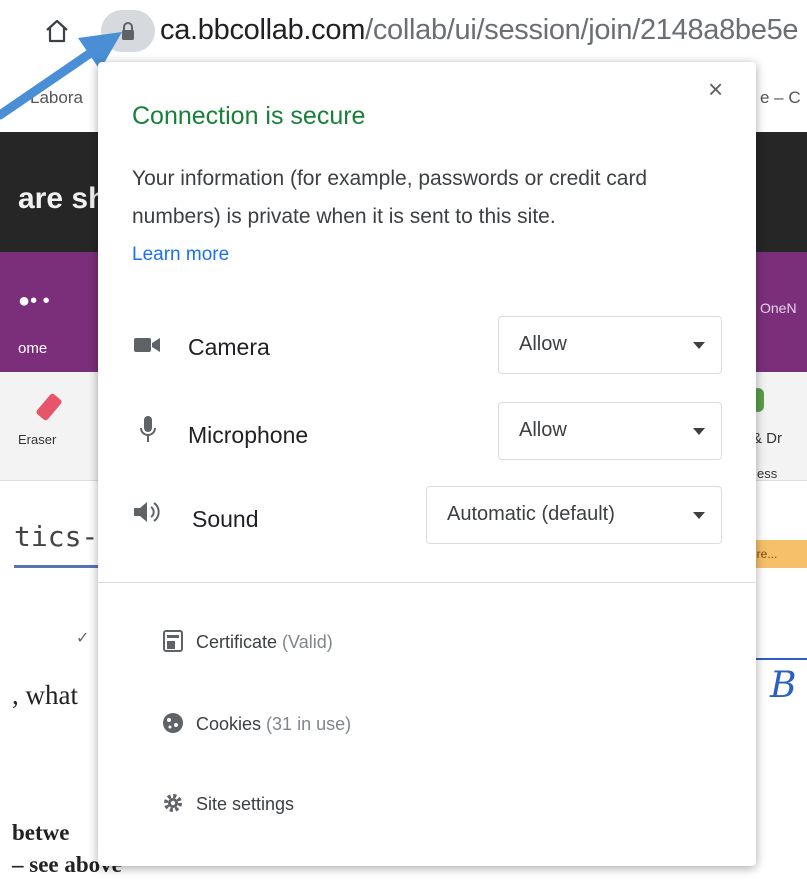 The width and height of the screenshot is (807, 883). I want to click on ribbon-label: & Dr, so click(767, 438).